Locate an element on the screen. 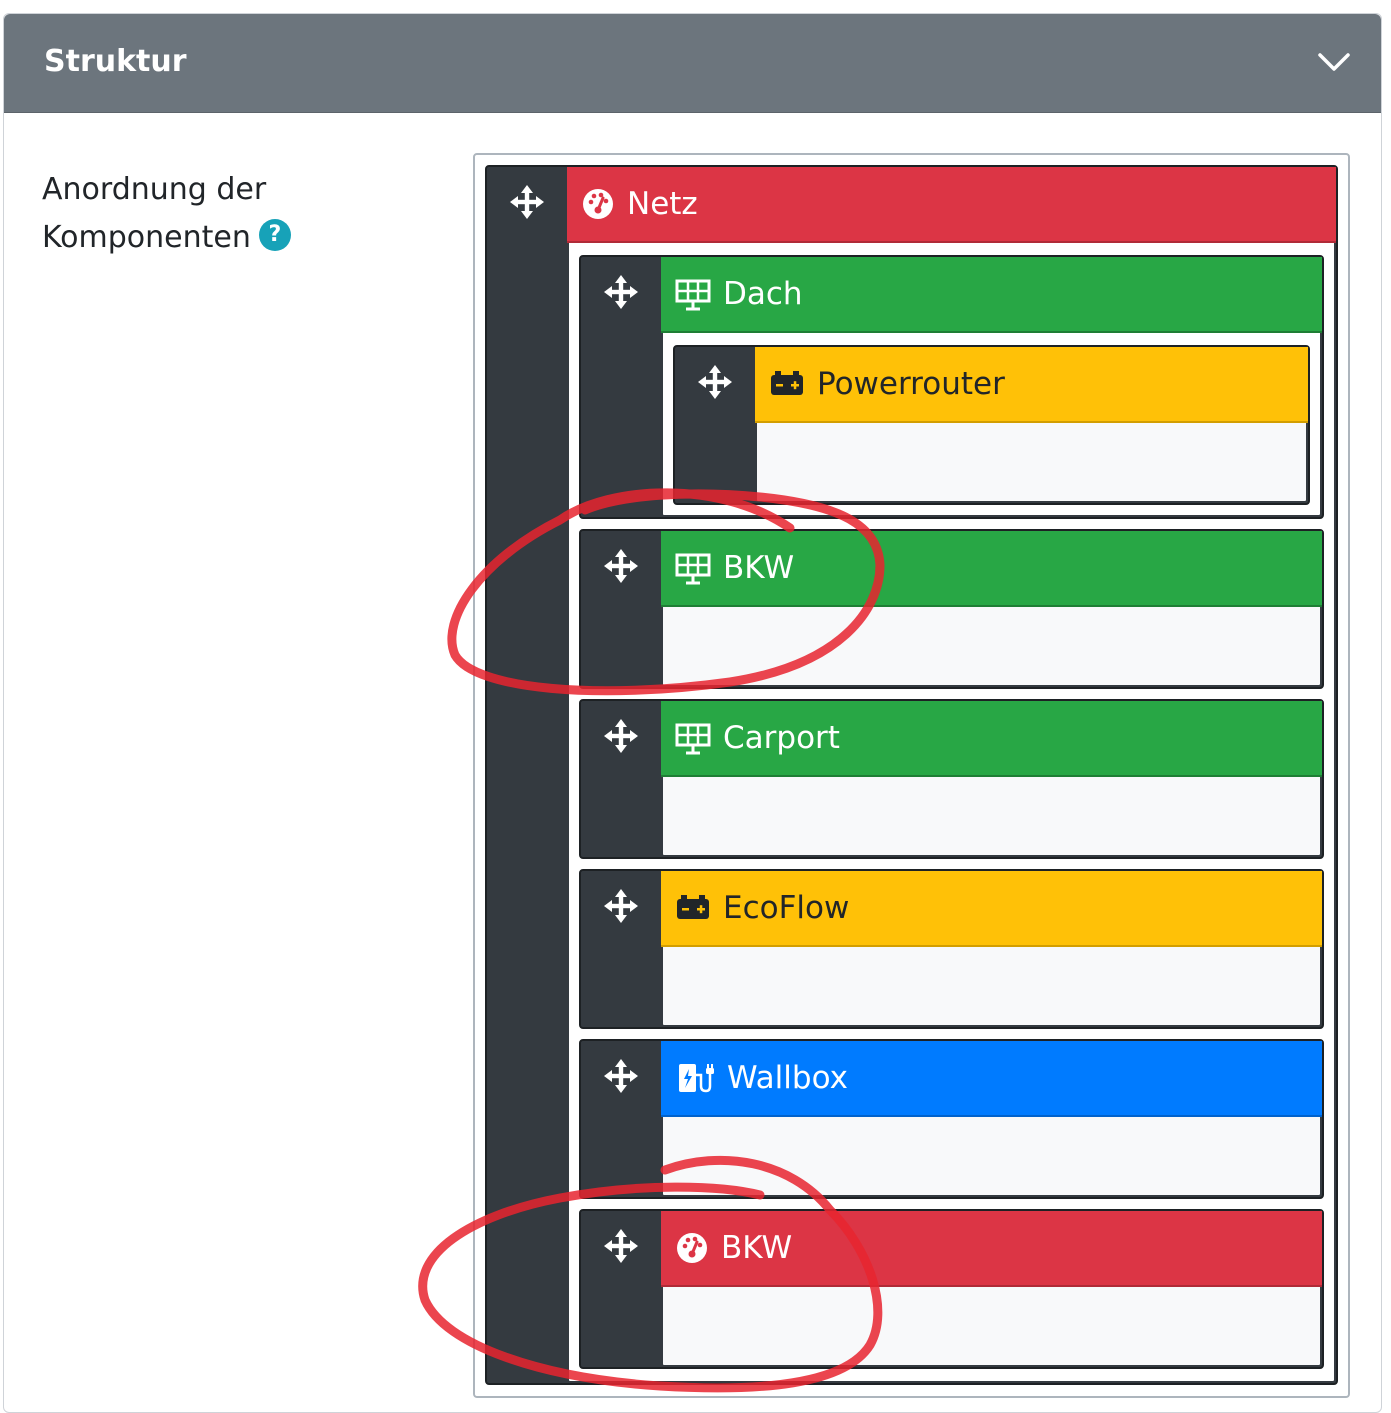 The height and width of the screenshot is (1413, 1391). tree-node-wallbox: Wallbox is located at coordinates (951, 1119).